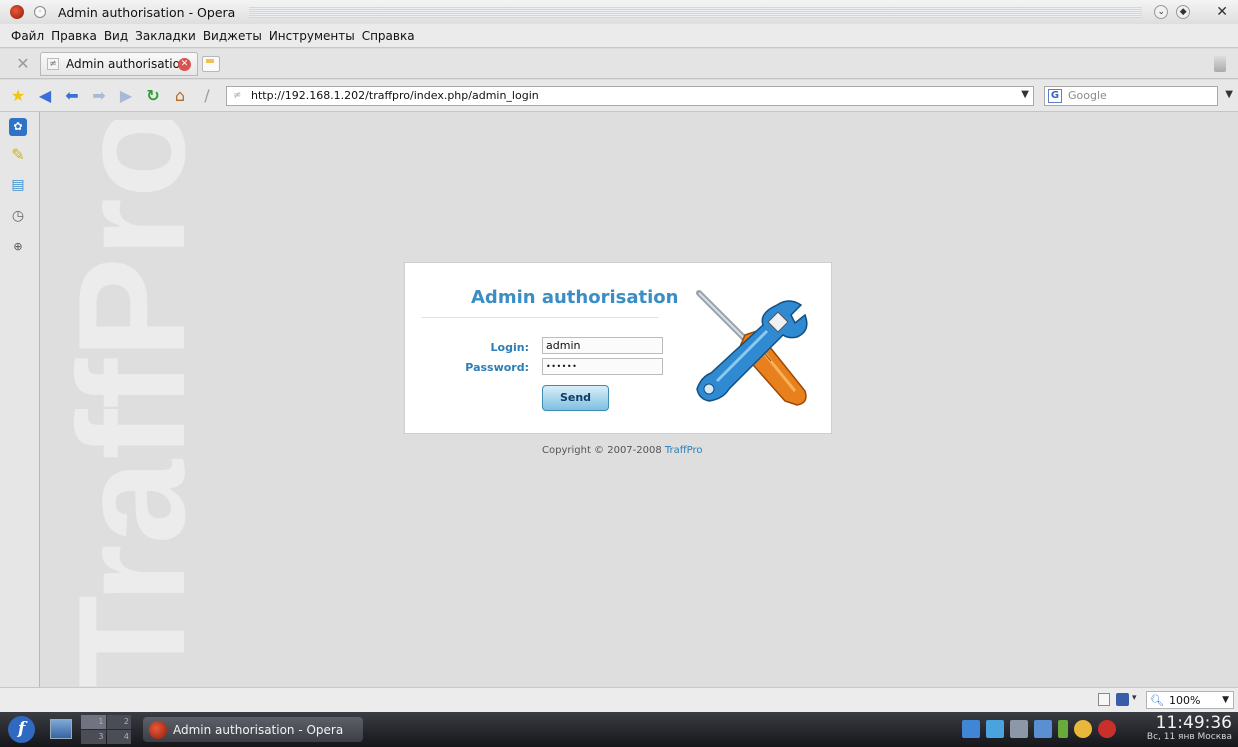 The height and width of the screenshot is (747, 1238). Describe the element at coordinates (1220, 63) in the screenshot. I see `trash-icon` at that location.